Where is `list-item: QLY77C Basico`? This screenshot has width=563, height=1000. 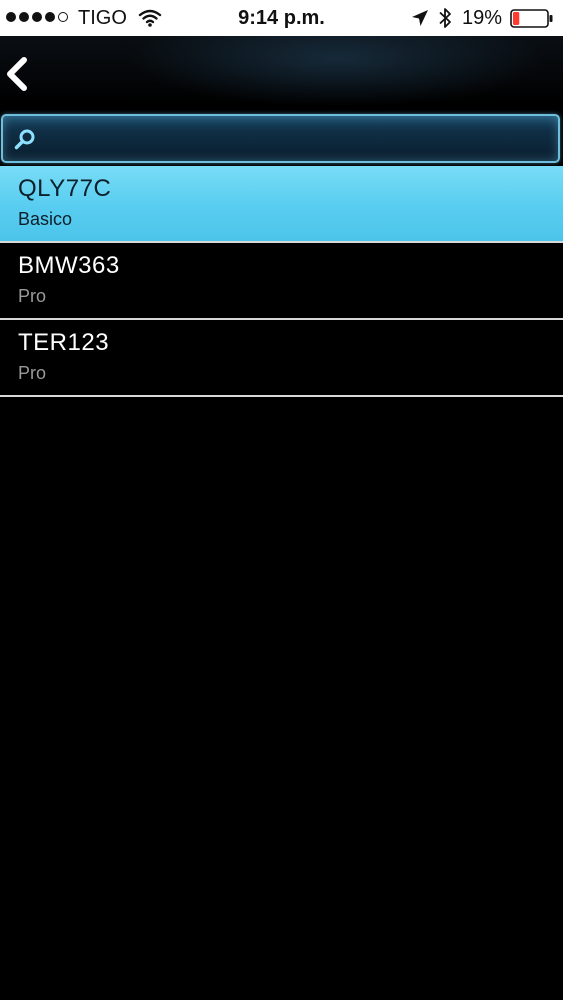 list-item: QLY77C Basico is located at coordinates (281, 204).